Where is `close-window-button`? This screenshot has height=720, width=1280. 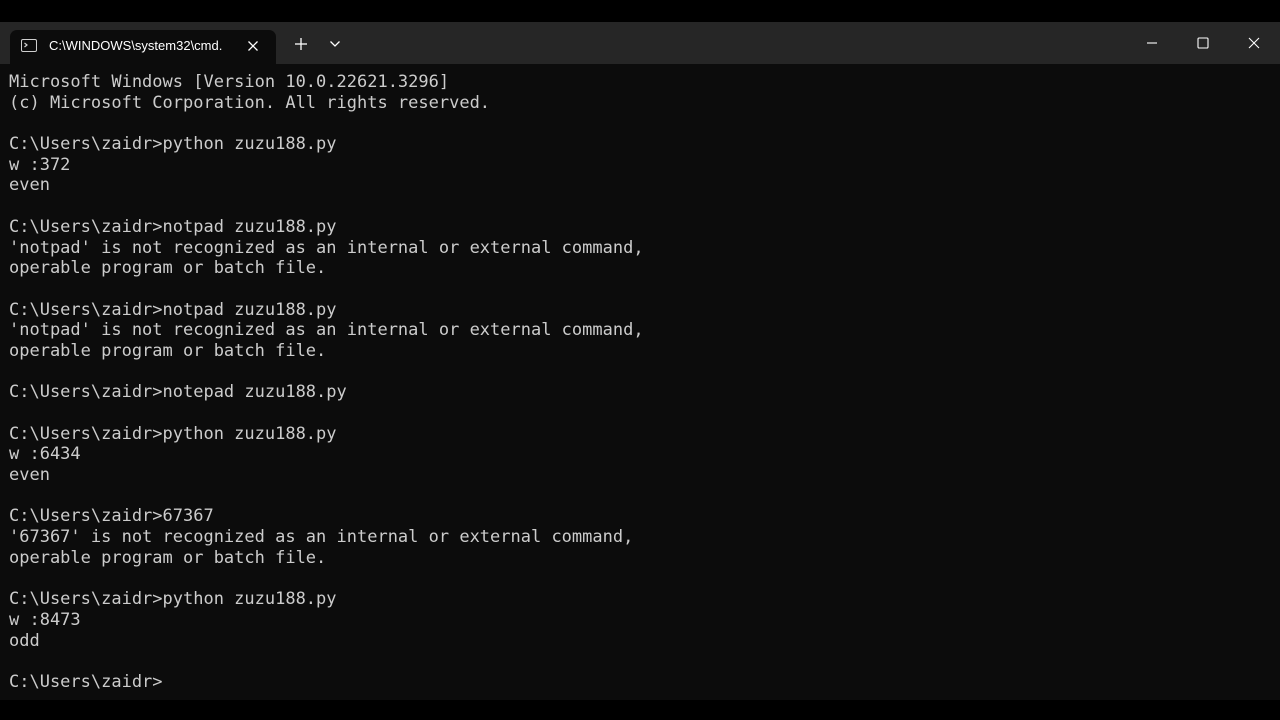
close-window-button is located at coordinates (1254, 43).